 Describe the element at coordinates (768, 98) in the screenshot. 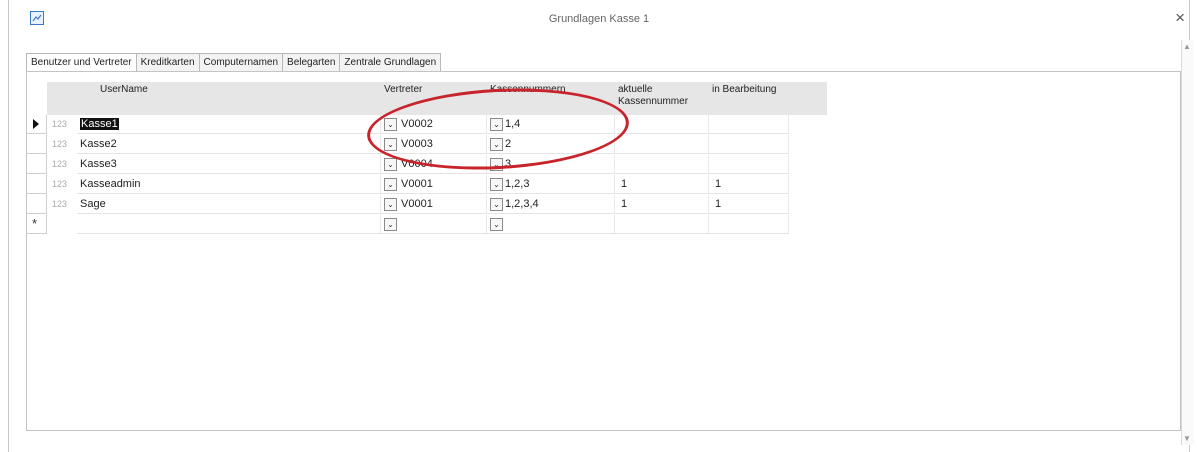

I see `column-header-in-bearbeitung: in Bearbeitung` at that location.